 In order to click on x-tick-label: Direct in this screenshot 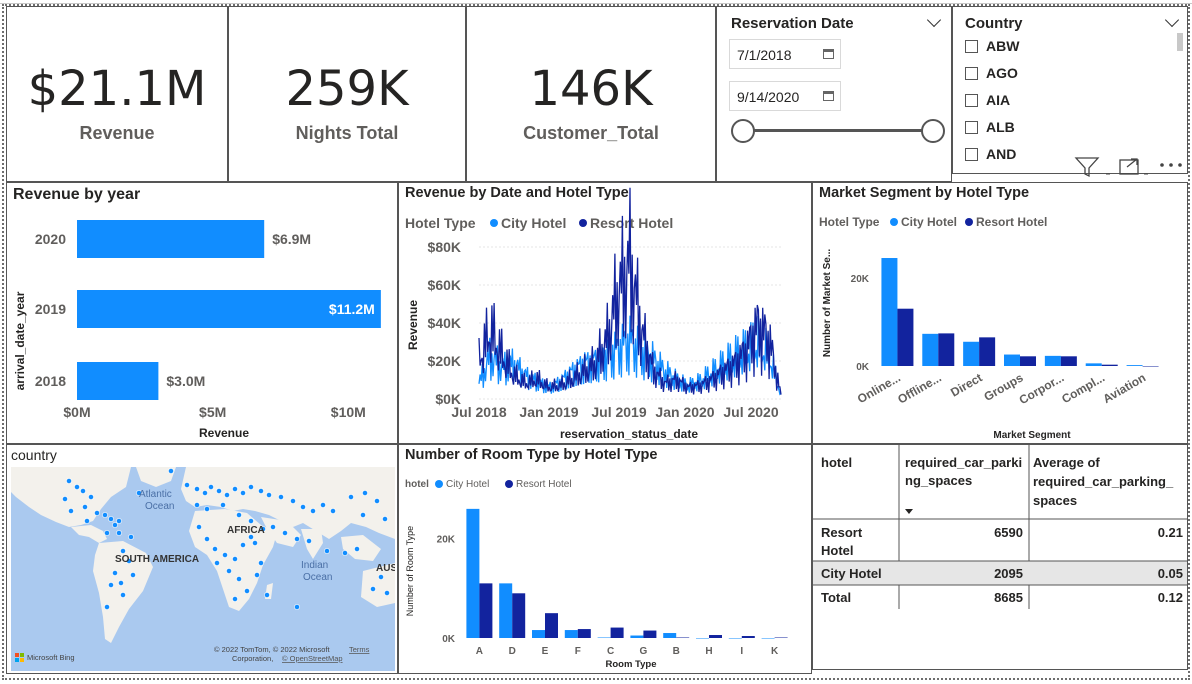, I will do `click(966, 384)`.